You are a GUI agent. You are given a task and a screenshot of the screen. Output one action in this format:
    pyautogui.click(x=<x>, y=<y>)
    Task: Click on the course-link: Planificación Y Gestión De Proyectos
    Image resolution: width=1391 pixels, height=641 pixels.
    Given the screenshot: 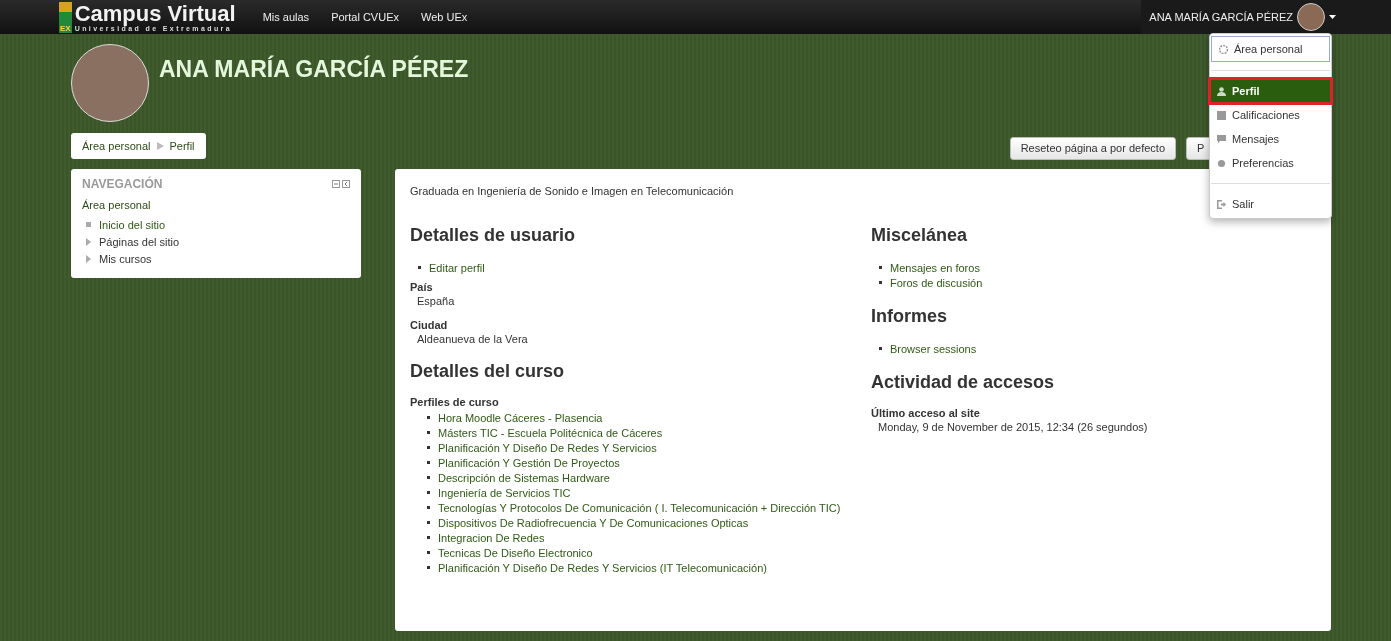 What is the action you would take?
    pyautogui.click(x=529, y=462)
    